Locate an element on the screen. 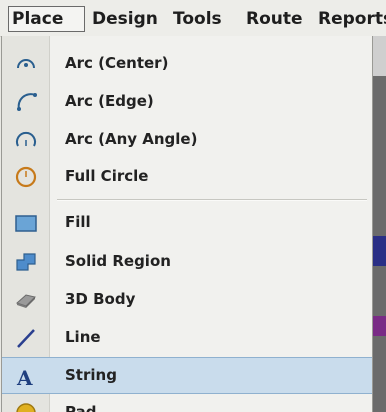 The width and height of the screenshot is (386, 412). menu-place: Place is located at coordinates (46, 19).